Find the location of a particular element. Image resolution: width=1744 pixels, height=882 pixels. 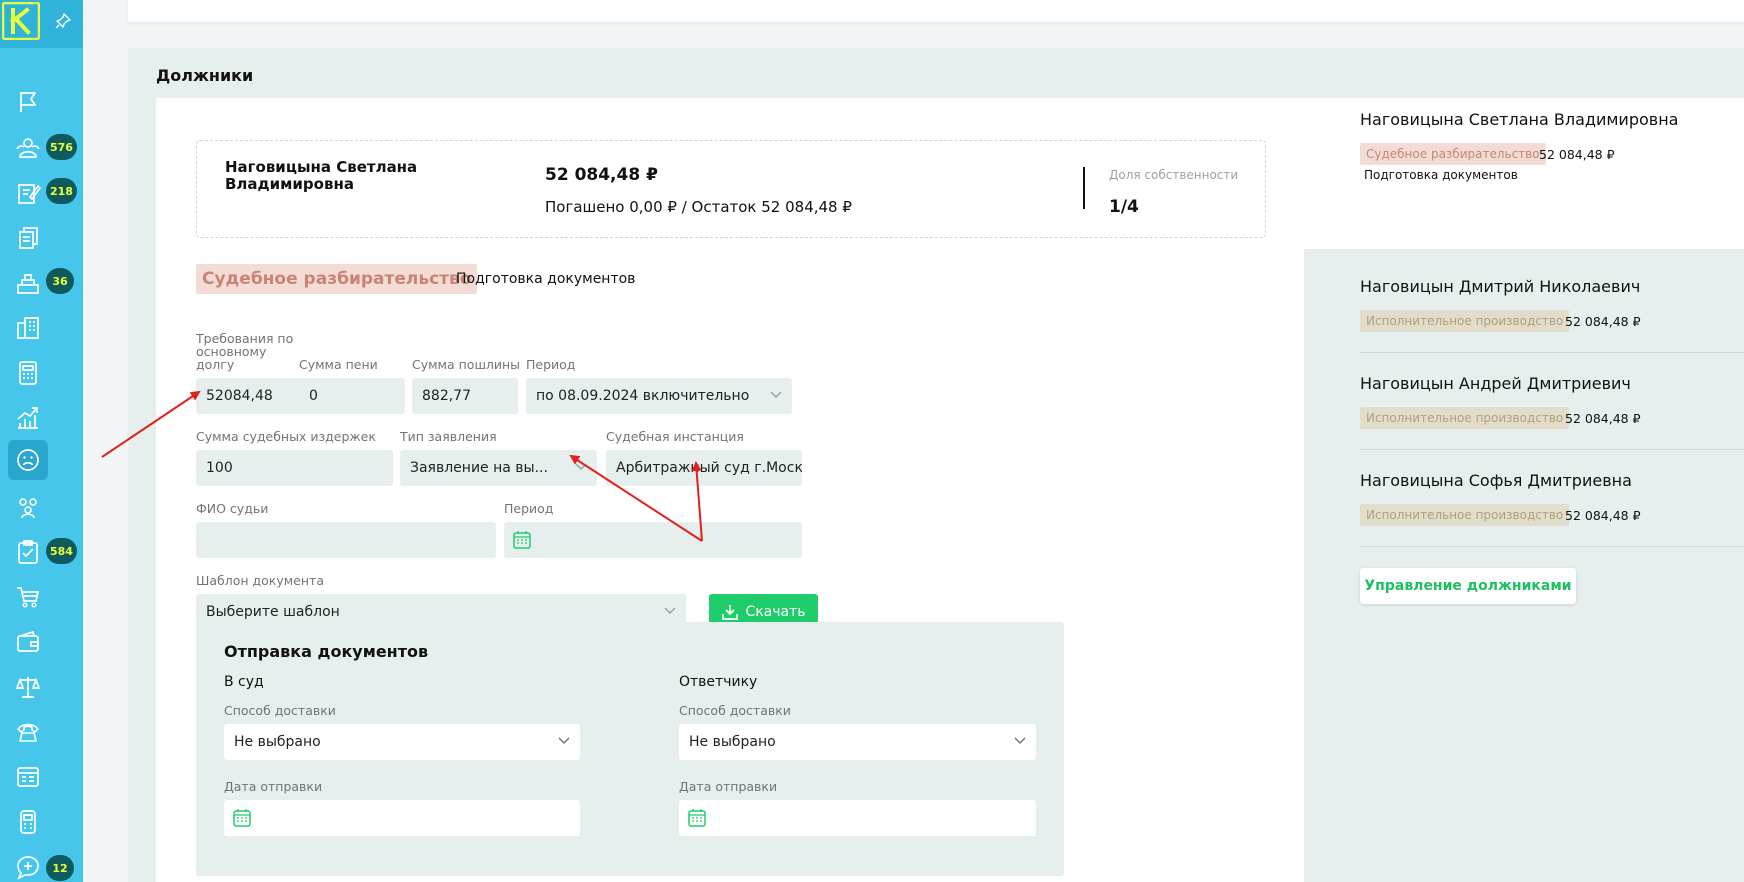

flag-icon is located at coordinates (28, 102).